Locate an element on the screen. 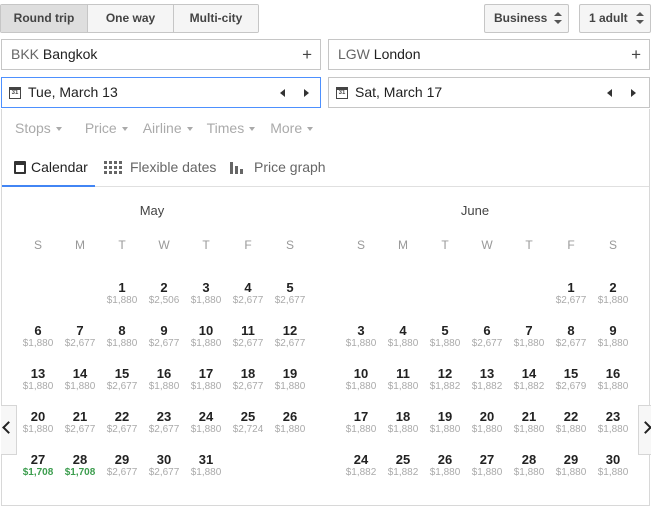 Image resolution: width=651 pixels, height=508 pixels. calendar-day: 5 $2,677 is located at coordinates (290, 294).